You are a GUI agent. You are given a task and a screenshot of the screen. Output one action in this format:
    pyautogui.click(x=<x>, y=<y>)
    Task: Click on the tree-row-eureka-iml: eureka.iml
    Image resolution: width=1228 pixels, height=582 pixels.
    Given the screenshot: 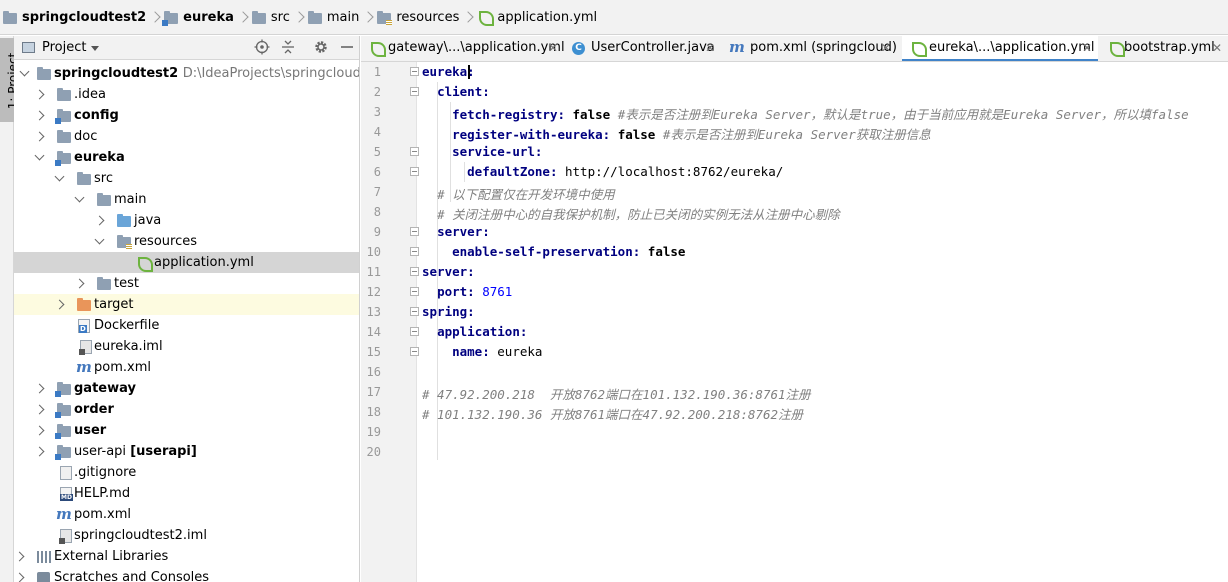 What is the action you would take?
    pyautogui.click(x=186, y=346)
    